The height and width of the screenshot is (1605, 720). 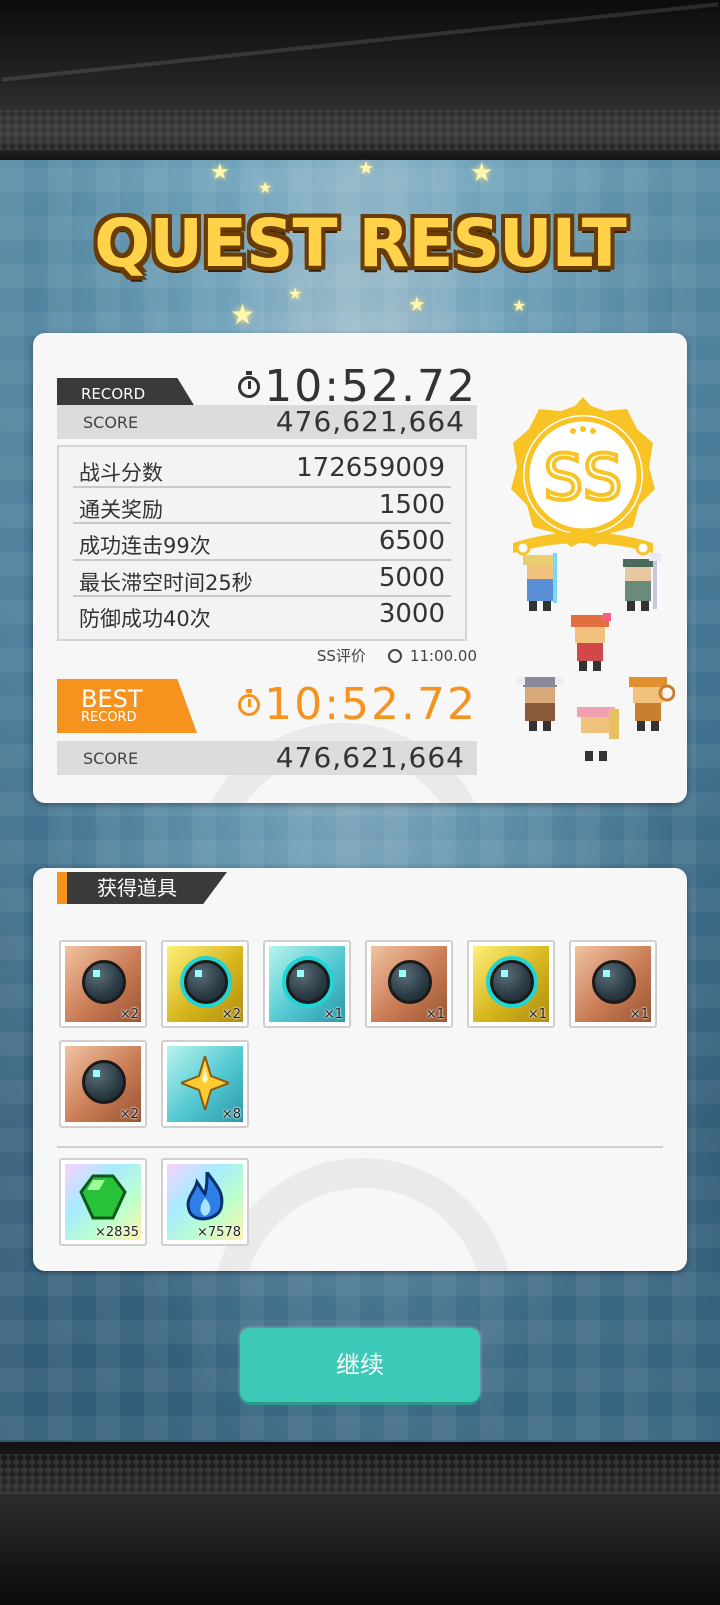 What do you see at coordinates (370, 468) in the screenshot?
I see `breakdown-value: 172659009` at bounding box center [370, 468].